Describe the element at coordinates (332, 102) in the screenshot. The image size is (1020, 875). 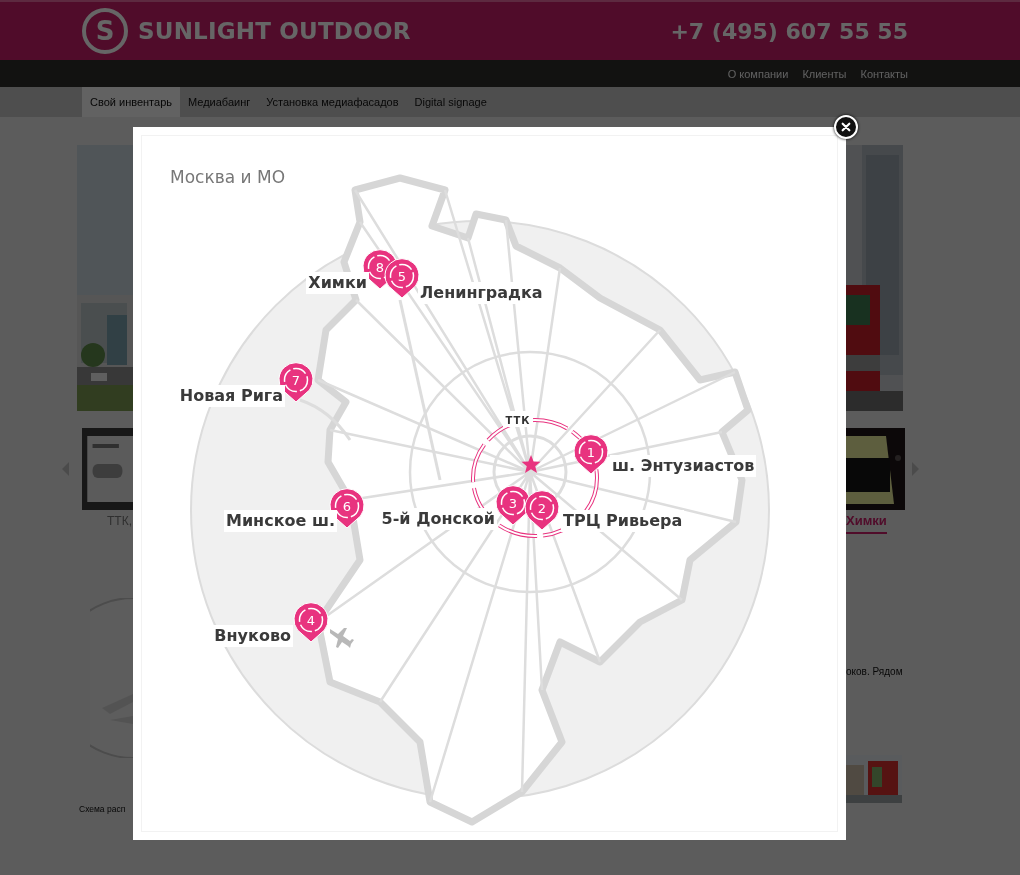
I see `tab: Установка медиафасадов` at that location.